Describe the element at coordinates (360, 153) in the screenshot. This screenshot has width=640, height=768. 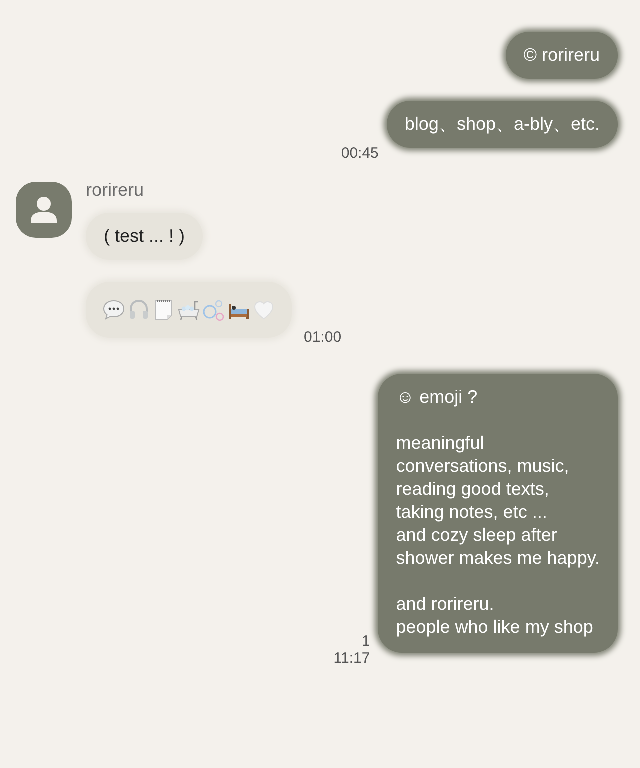
I see `message-time: 00:45` at that location.